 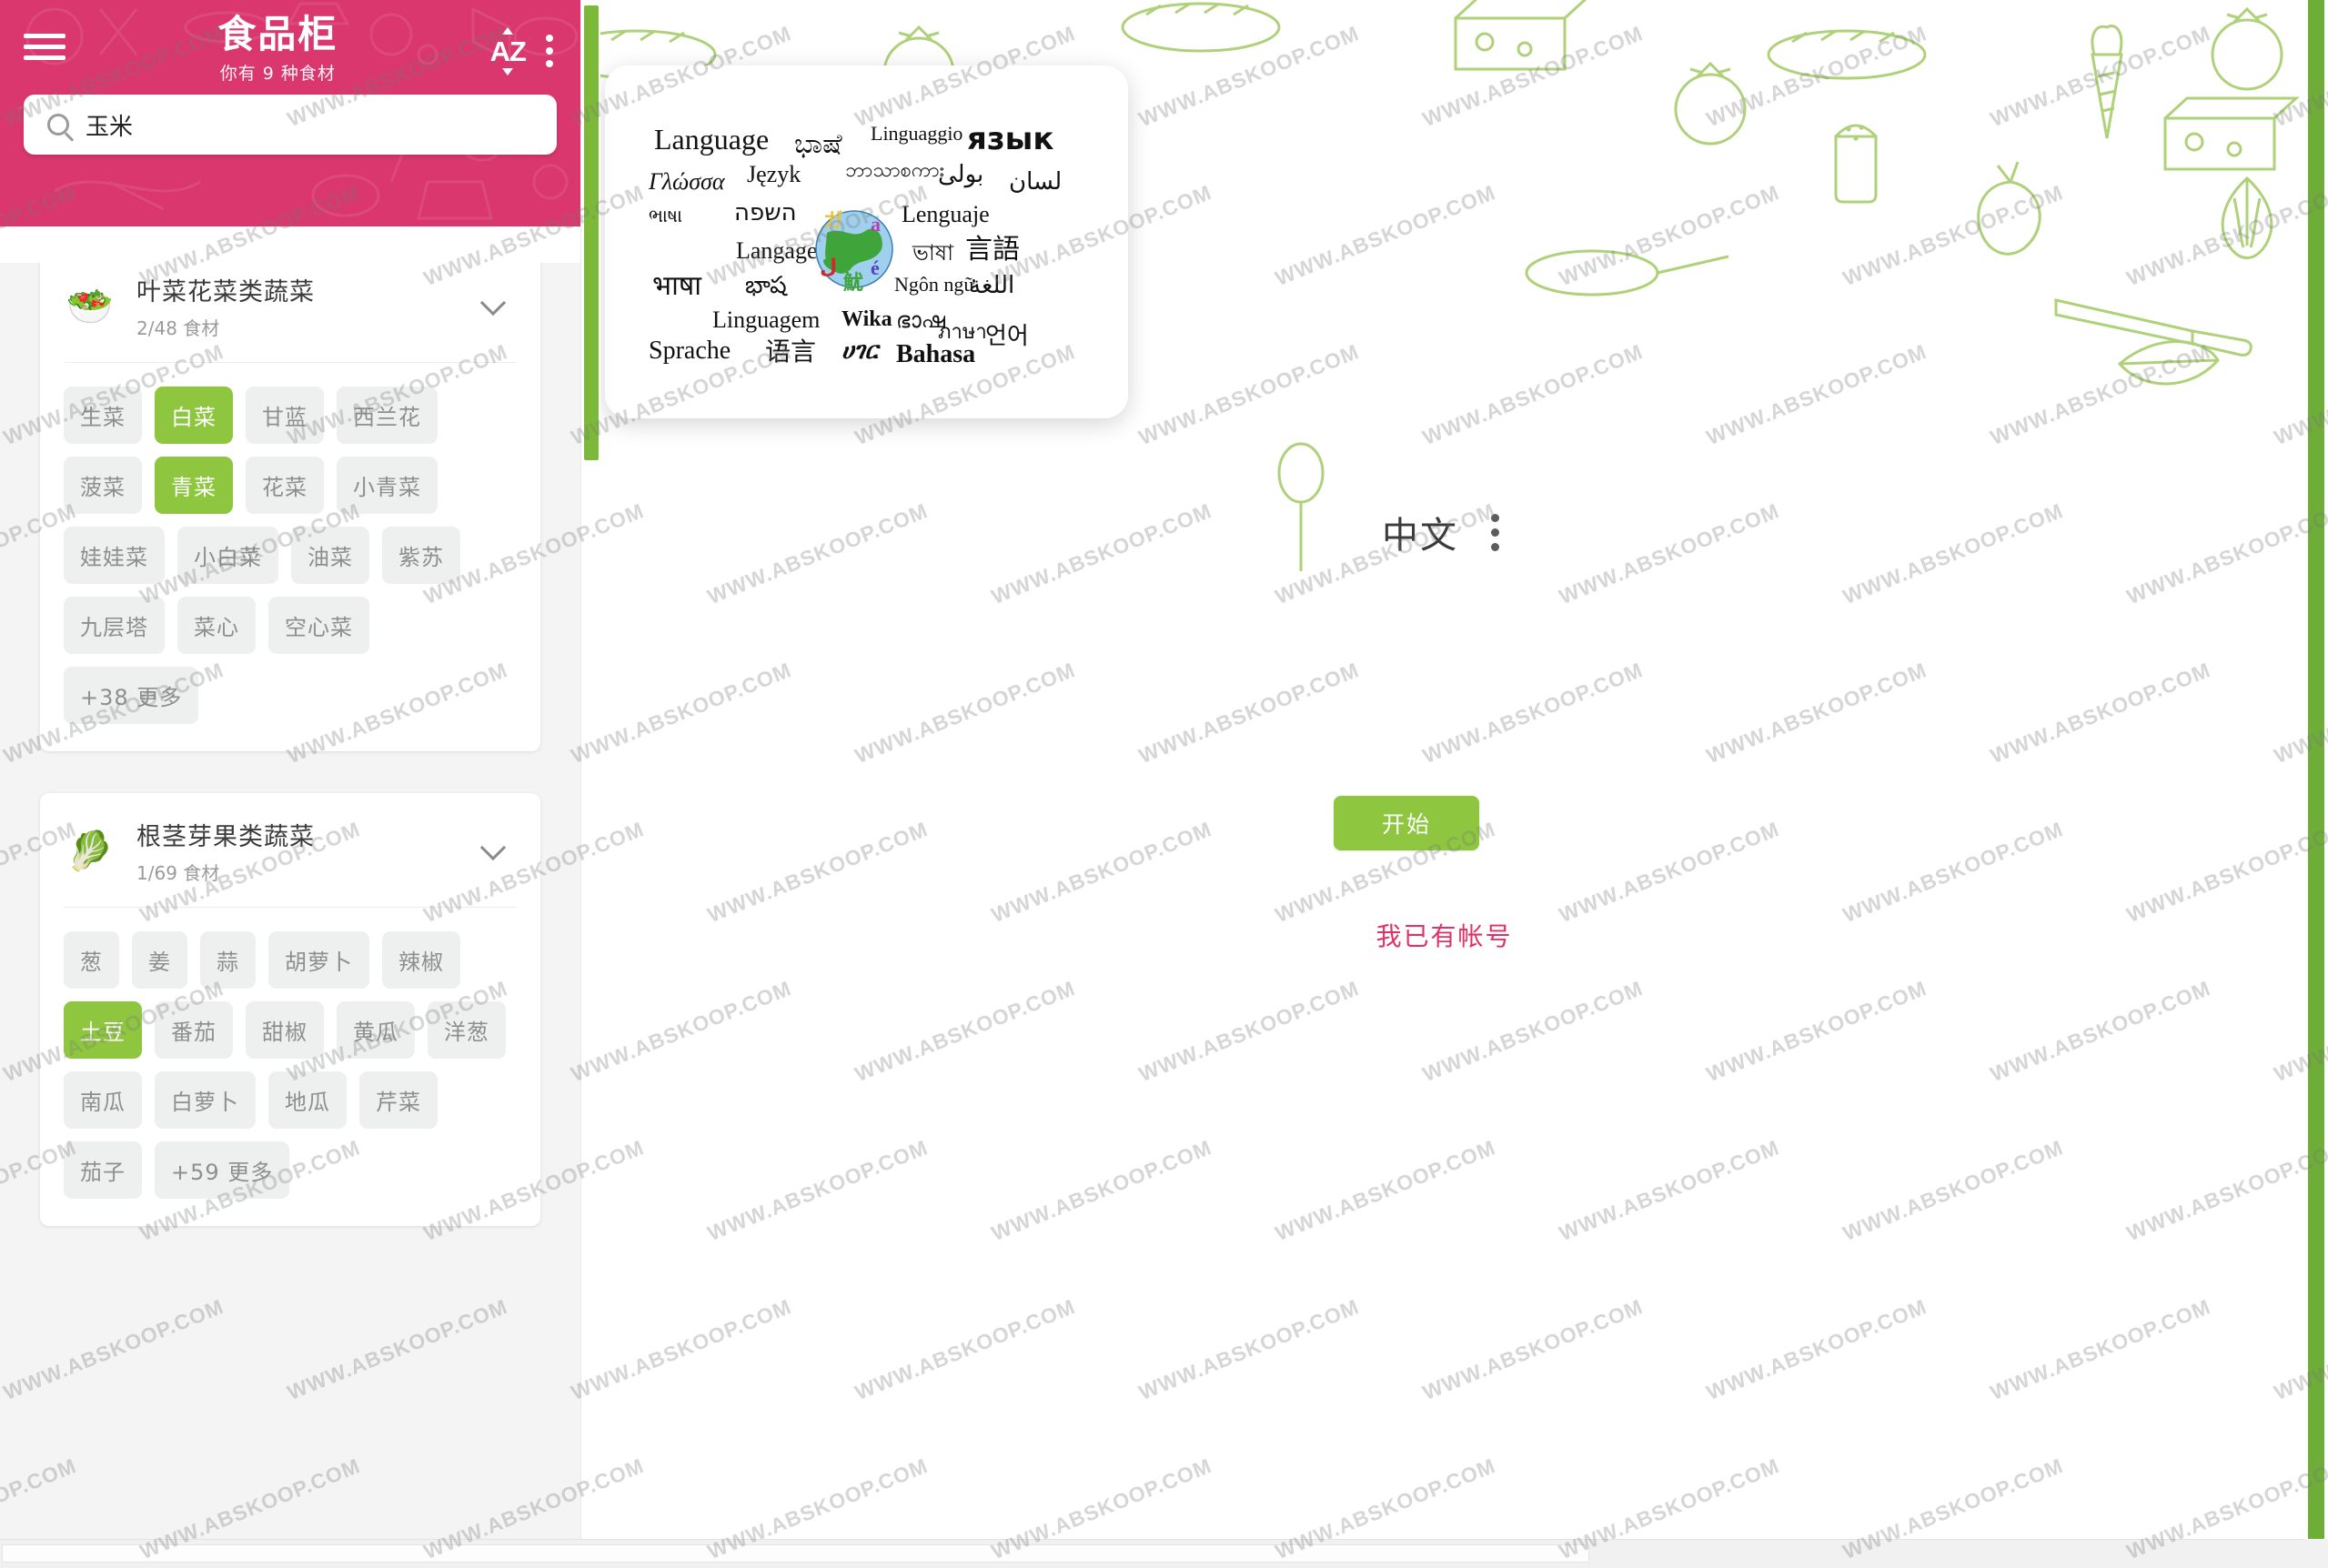 What do you see at coordinates (1007, 336) in the screenshot?
I see `svg-text: 언어` at bounding box center [1007, 336].